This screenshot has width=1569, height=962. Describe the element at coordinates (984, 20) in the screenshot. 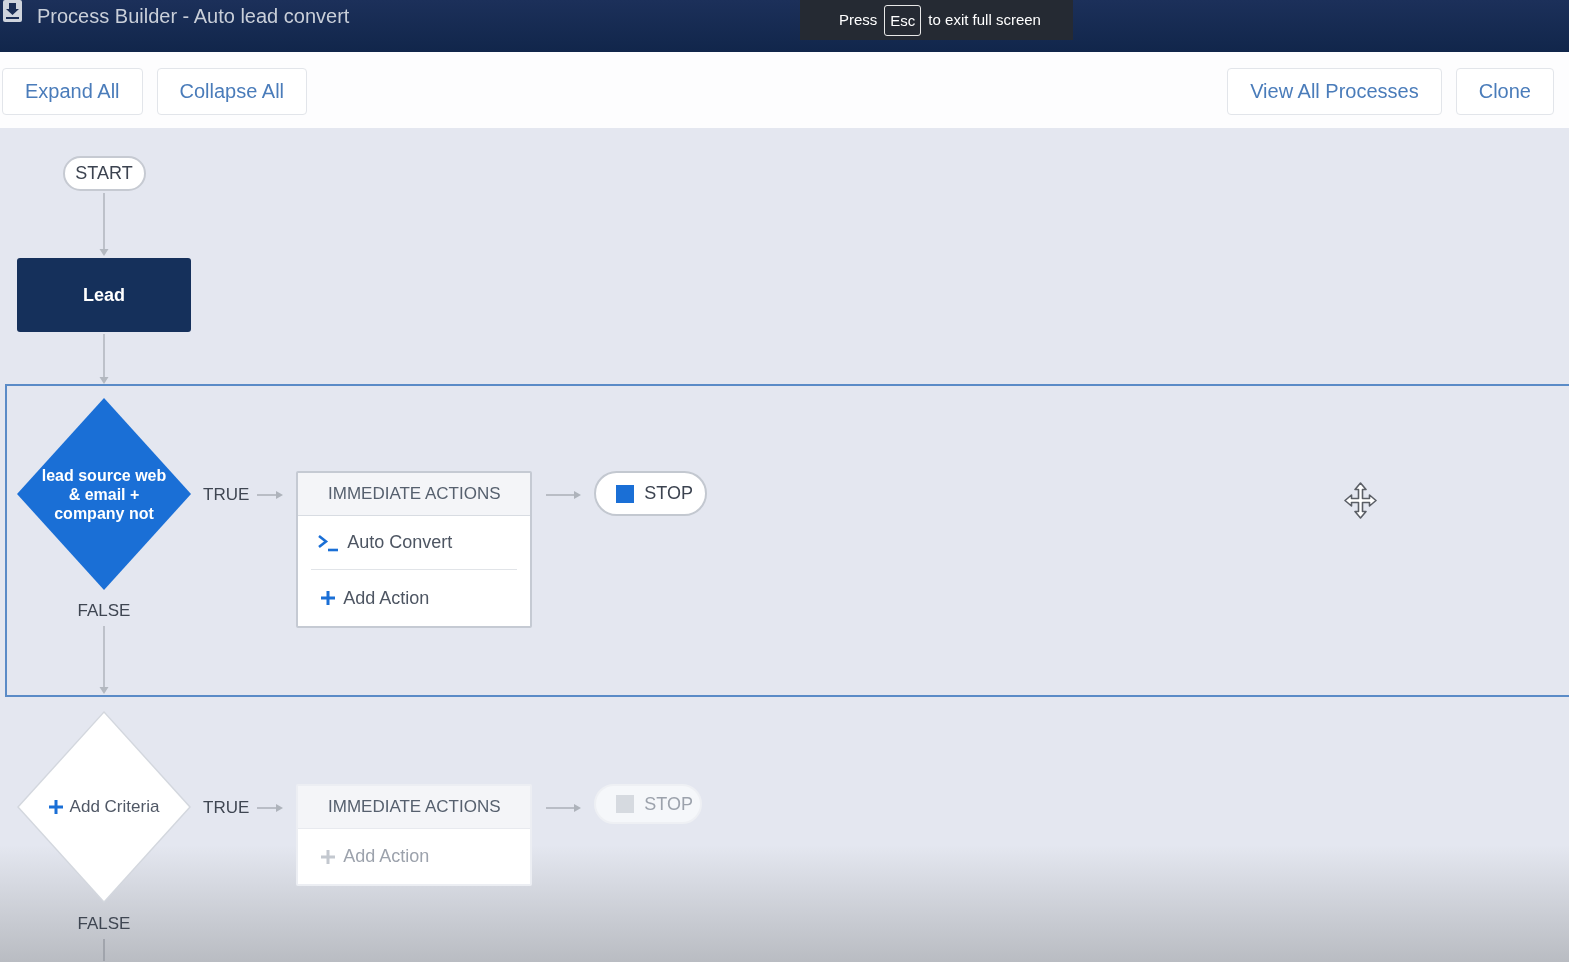

I see `notice-text: to exit full screen` at that location.